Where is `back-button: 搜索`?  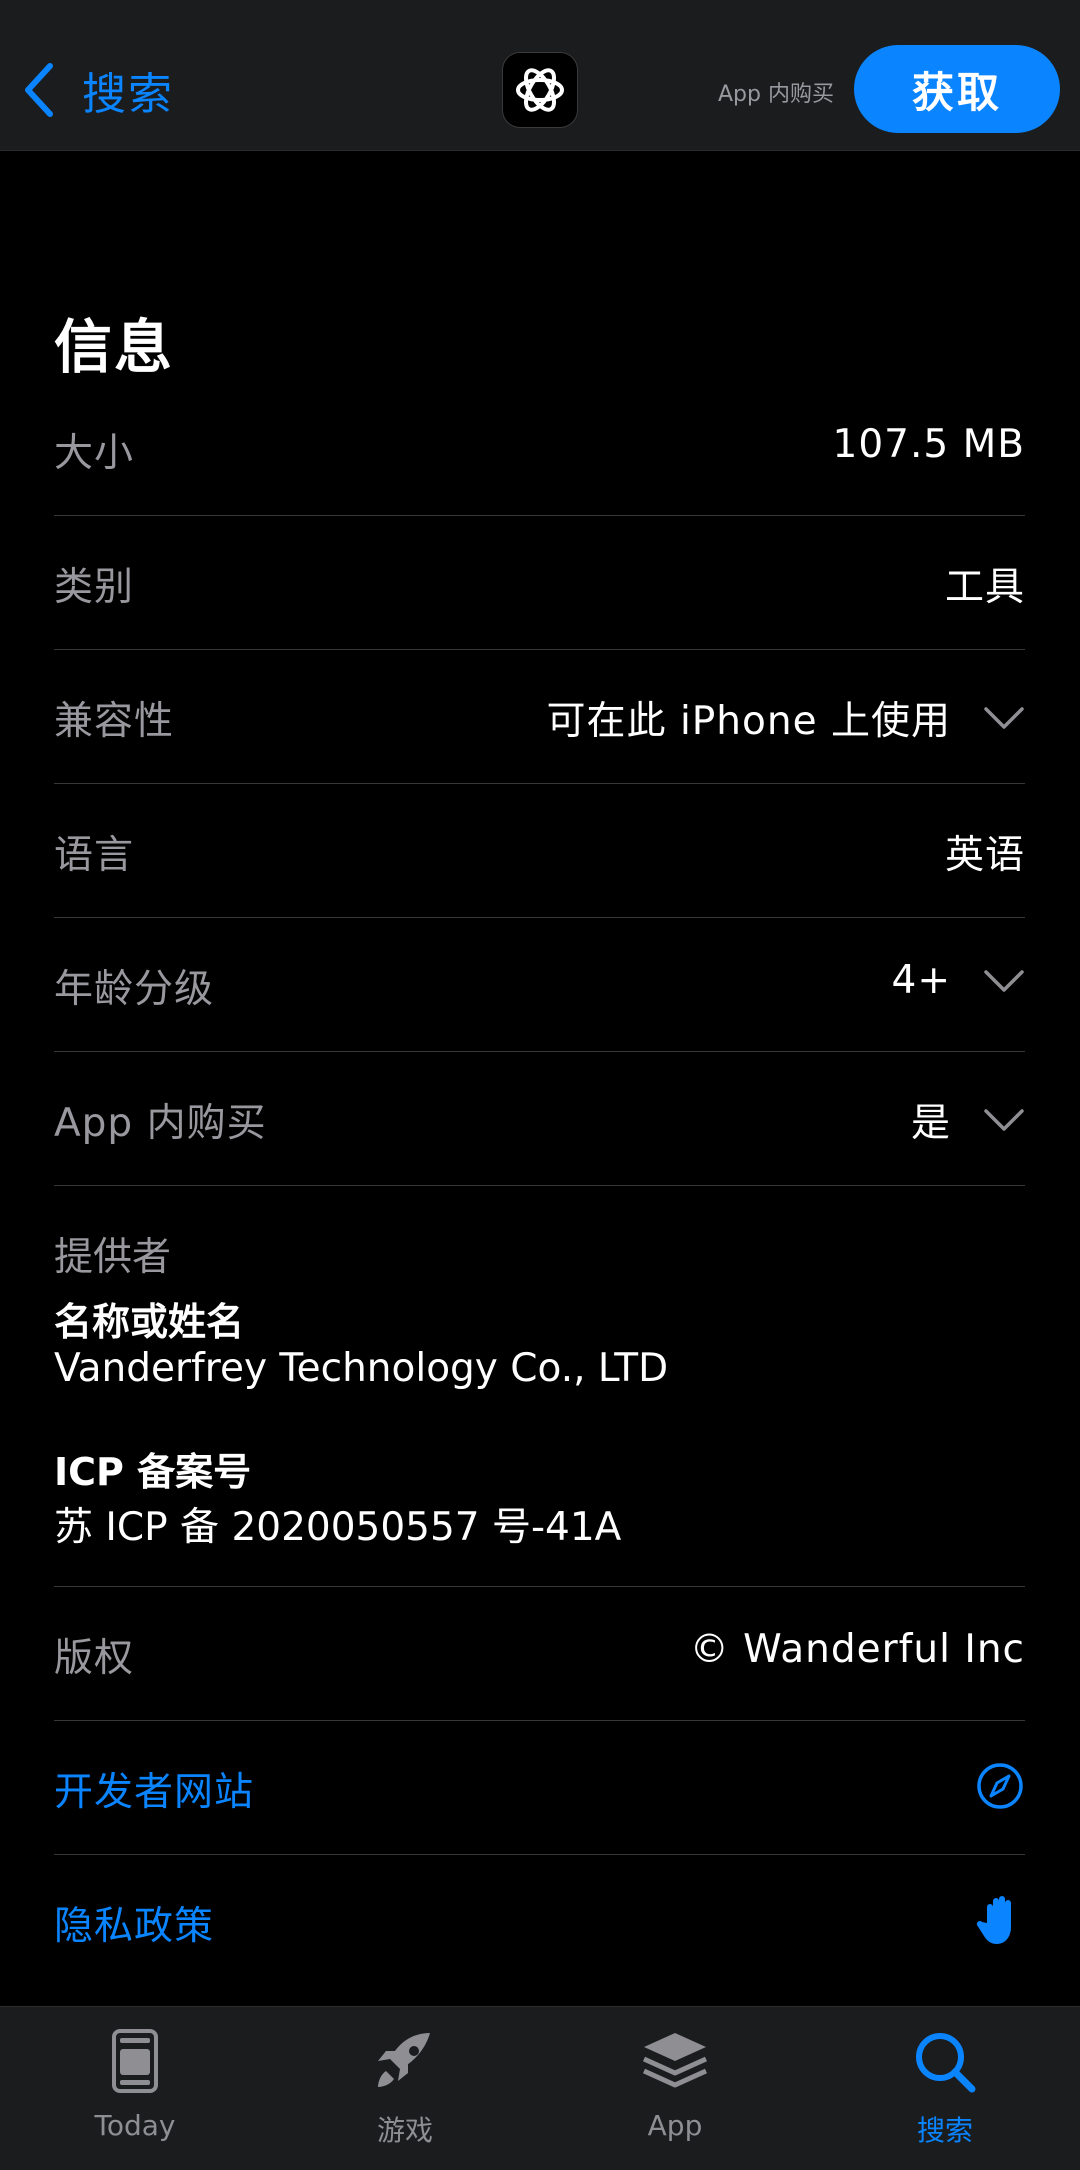 back-button: 搜索 is located at coordinates (97, 90).